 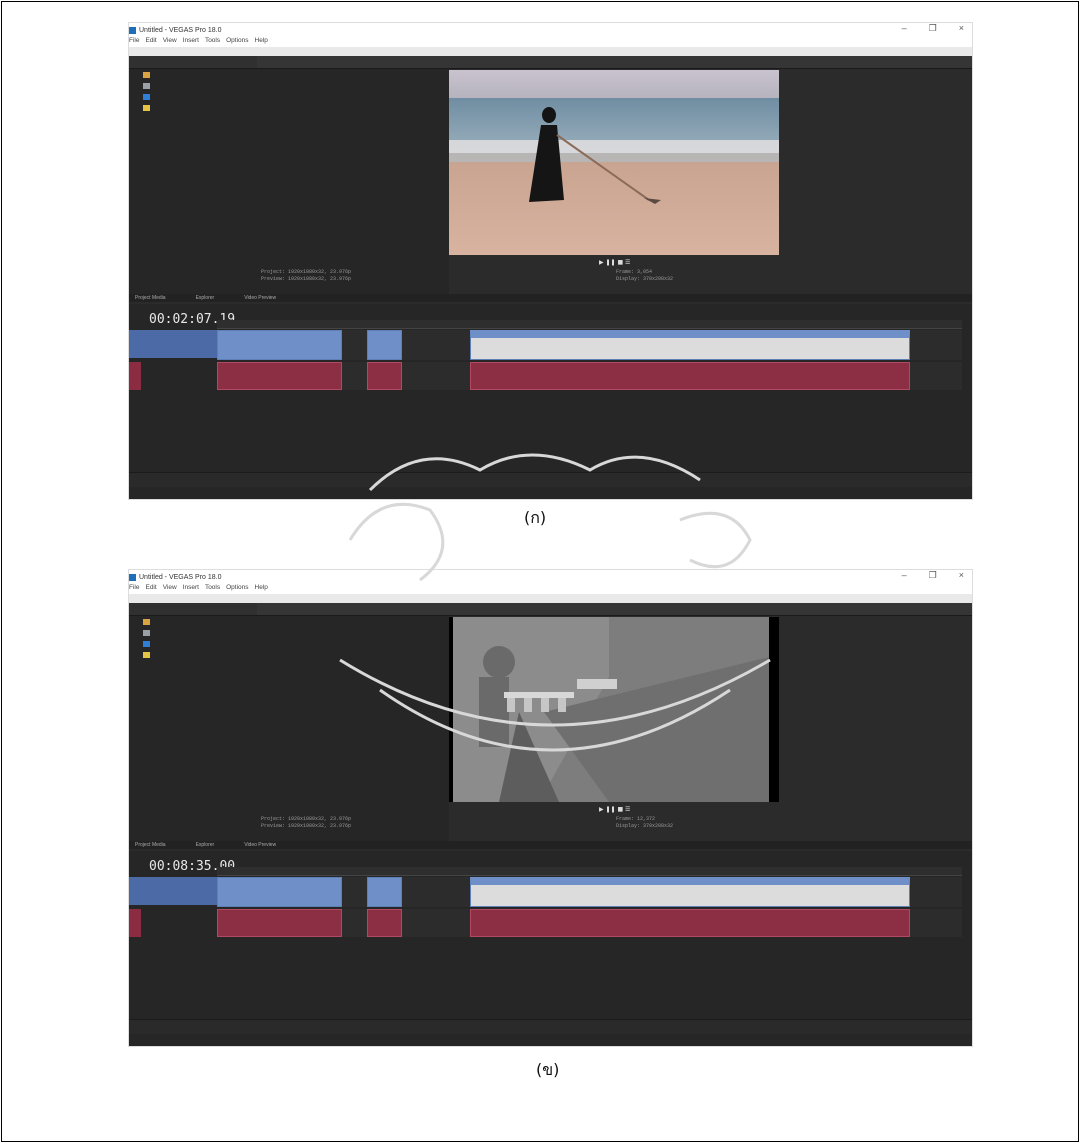 I want to click on grayscale-preview-image, so click(x=614, y=709).